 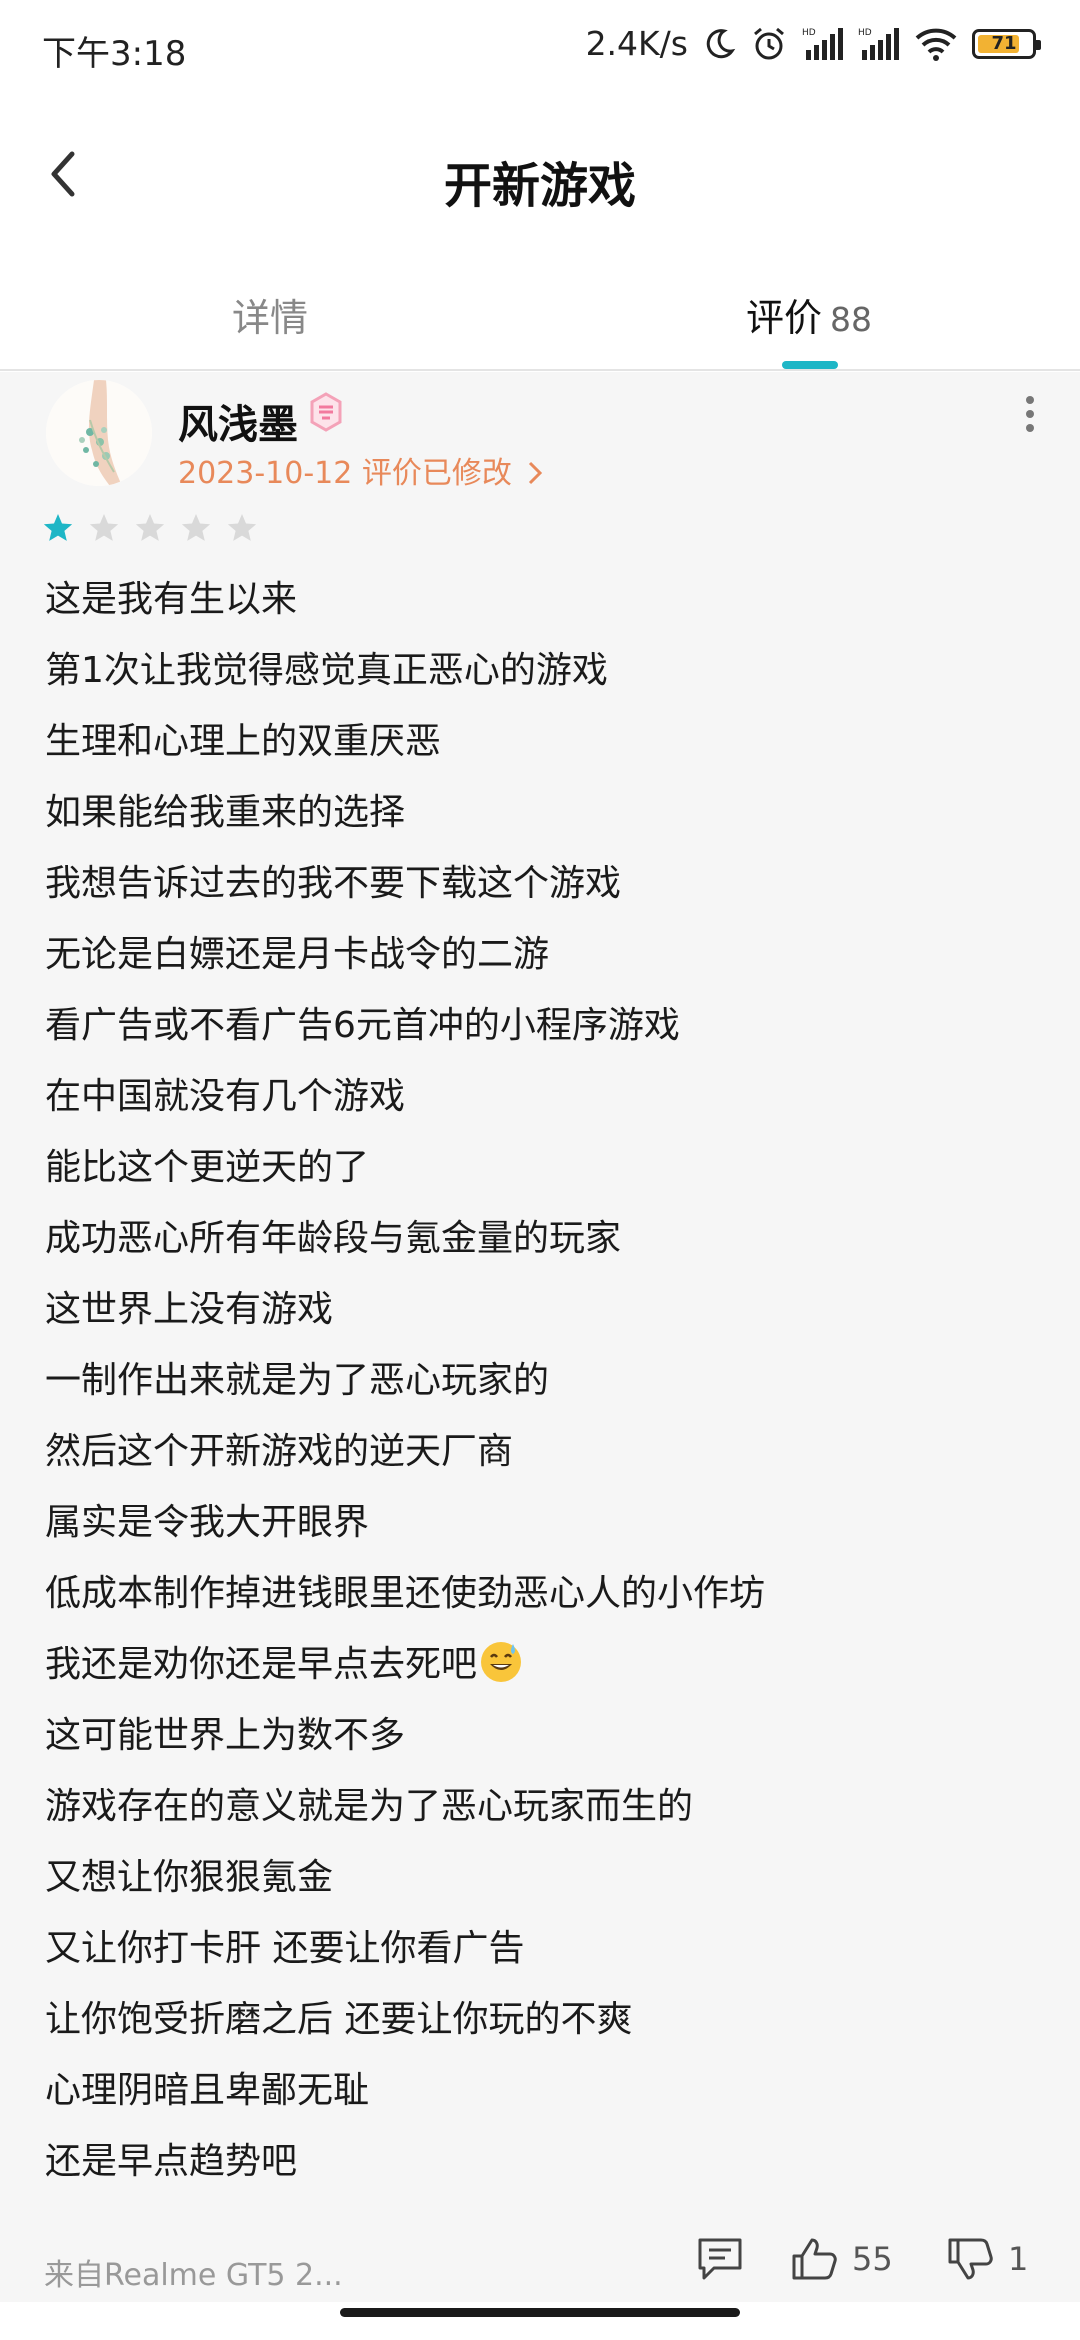 What do you see at coordinates (171, 599) in the screenshot?
I see `review-line: 这是我有生以来` at bounding box center [171, 599].